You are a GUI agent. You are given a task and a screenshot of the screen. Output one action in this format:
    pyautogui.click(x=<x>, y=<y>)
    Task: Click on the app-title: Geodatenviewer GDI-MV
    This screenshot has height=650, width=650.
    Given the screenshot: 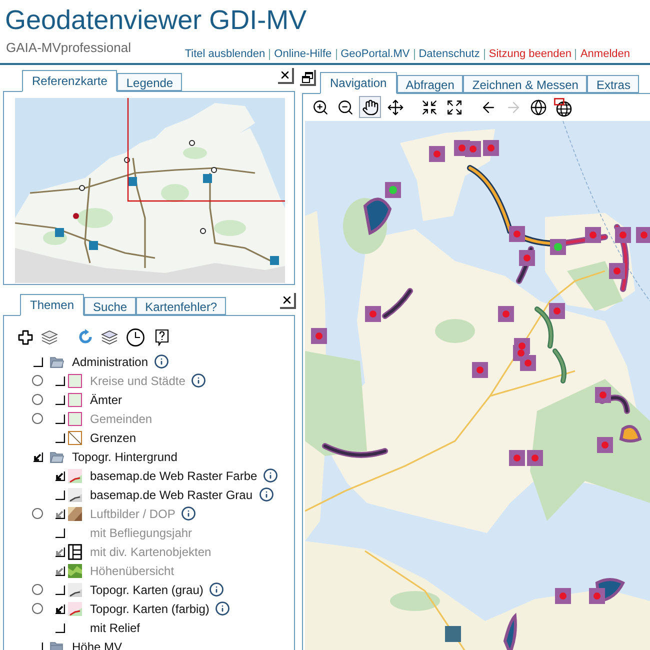 What is the action you would take?
    pyautogui.click(x=156, y=20)
    